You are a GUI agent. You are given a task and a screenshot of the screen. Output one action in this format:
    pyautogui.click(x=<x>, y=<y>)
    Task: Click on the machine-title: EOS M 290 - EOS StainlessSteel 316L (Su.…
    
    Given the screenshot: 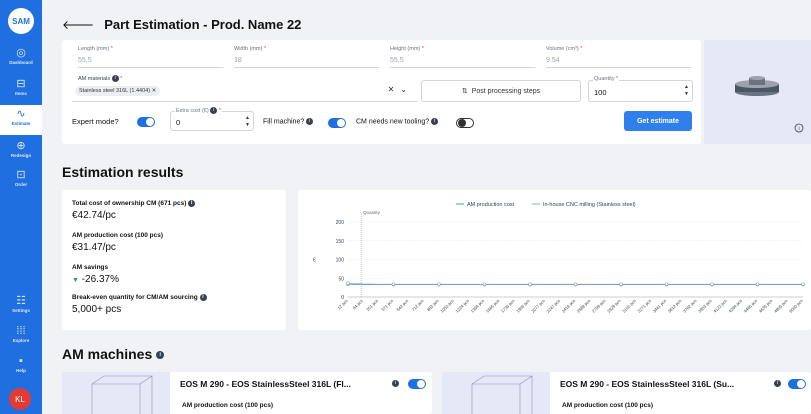 What is the action you would take?
    pyautogui.click(x=647, y=384)
    